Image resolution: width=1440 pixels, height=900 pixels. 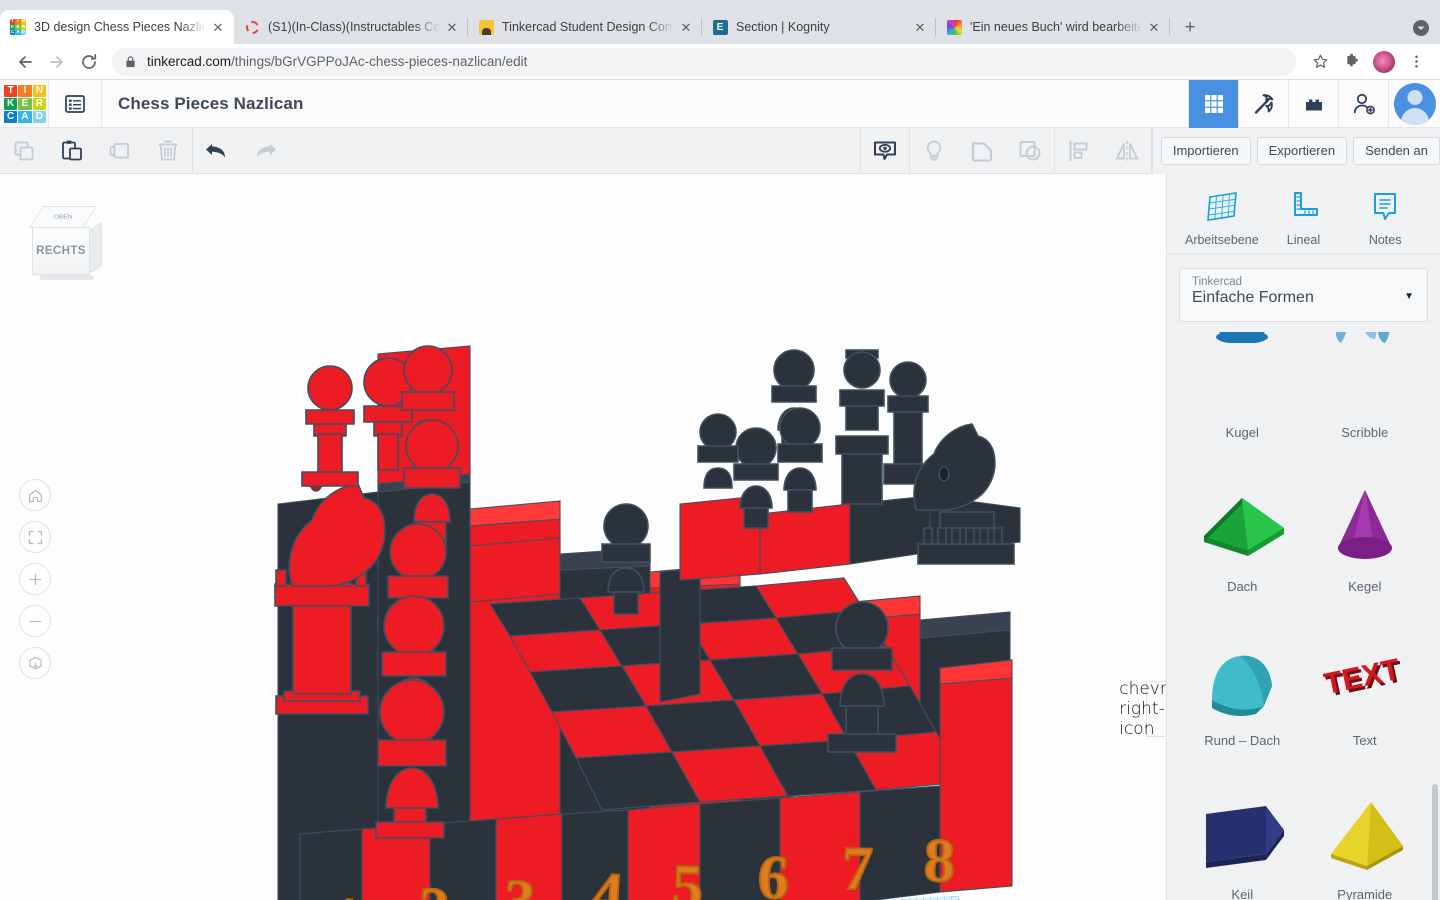 I want to click on chevron-down-icon: ▼, so click(x=1409, y=296).